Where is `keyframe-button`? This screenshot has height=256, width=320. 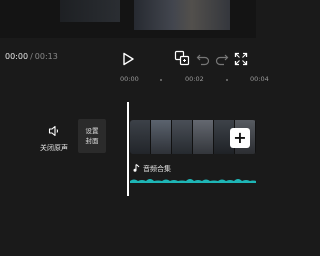
keyframe-button is located at coordinates (182, 58).